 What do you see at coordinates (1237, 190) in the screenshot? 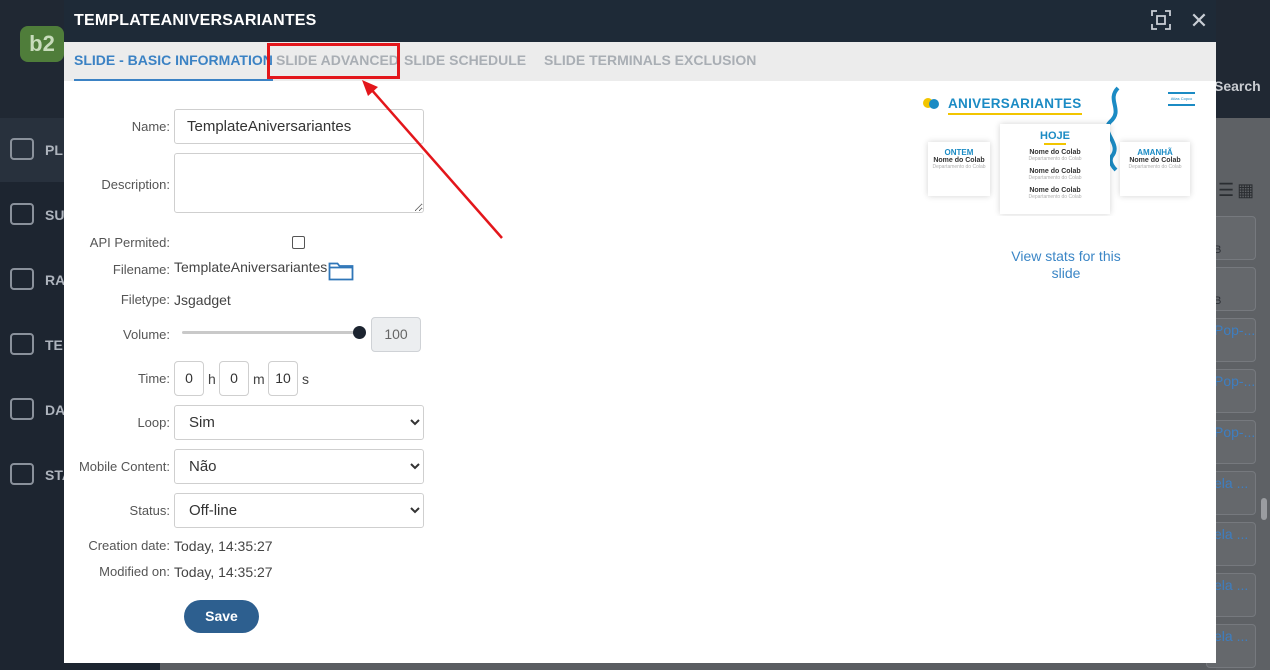
I see `view-toggle-icon: ☰▦` at bounding box center [1237, 190].